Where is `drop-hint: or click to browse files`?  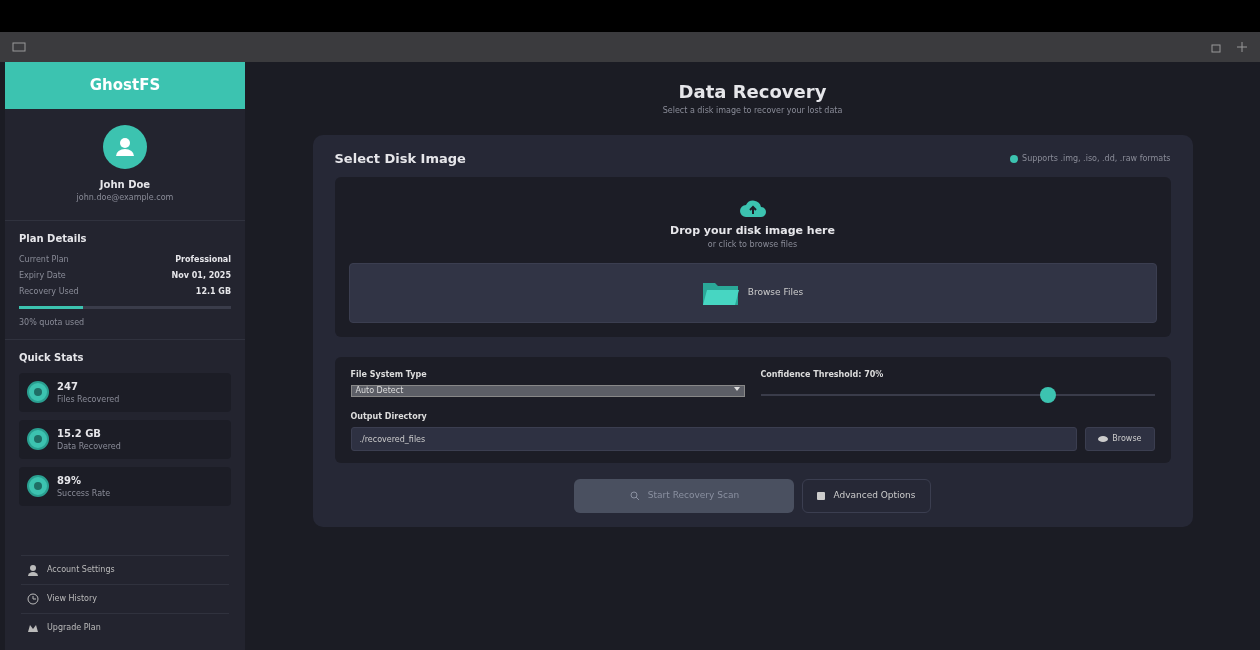 drop-hint: or click to browse files is located at coordinates (752, 245).